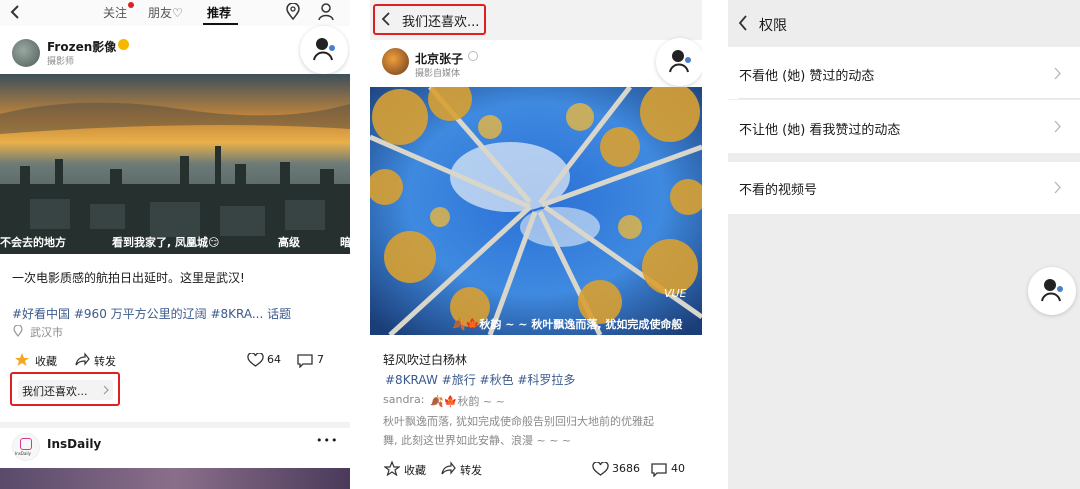 The image size is (1080, 489). I want to click on video-subtitle-1: 不会去的地方, so click(33, 242).